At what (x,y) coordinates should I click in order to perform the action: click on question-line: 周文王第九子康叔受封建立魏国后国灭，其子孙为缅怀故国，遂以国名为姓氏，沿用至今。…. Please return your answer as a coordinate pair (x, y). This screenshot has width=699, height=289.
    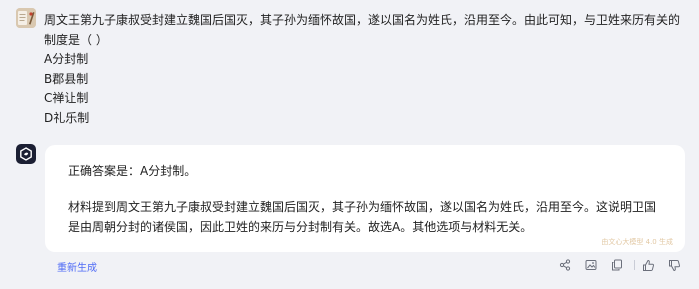
    Looking at the image, I should click on (362, 20).